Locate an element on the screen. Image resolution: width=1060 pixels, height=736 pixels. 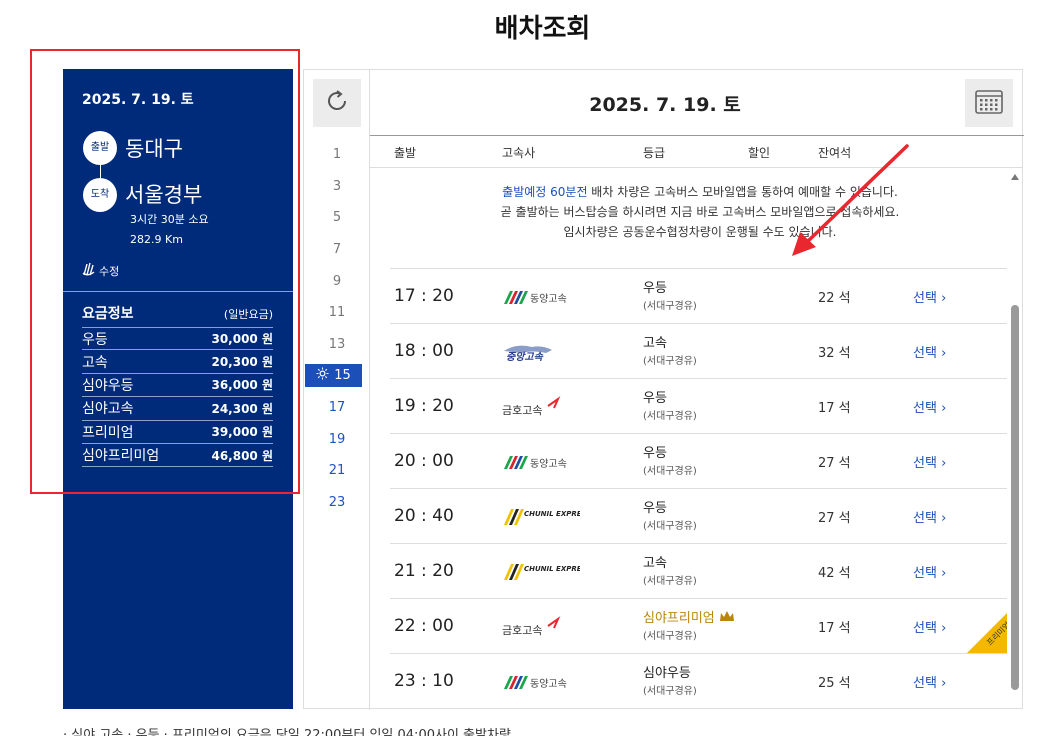
refresh-button is located at coordinates (337, 103).